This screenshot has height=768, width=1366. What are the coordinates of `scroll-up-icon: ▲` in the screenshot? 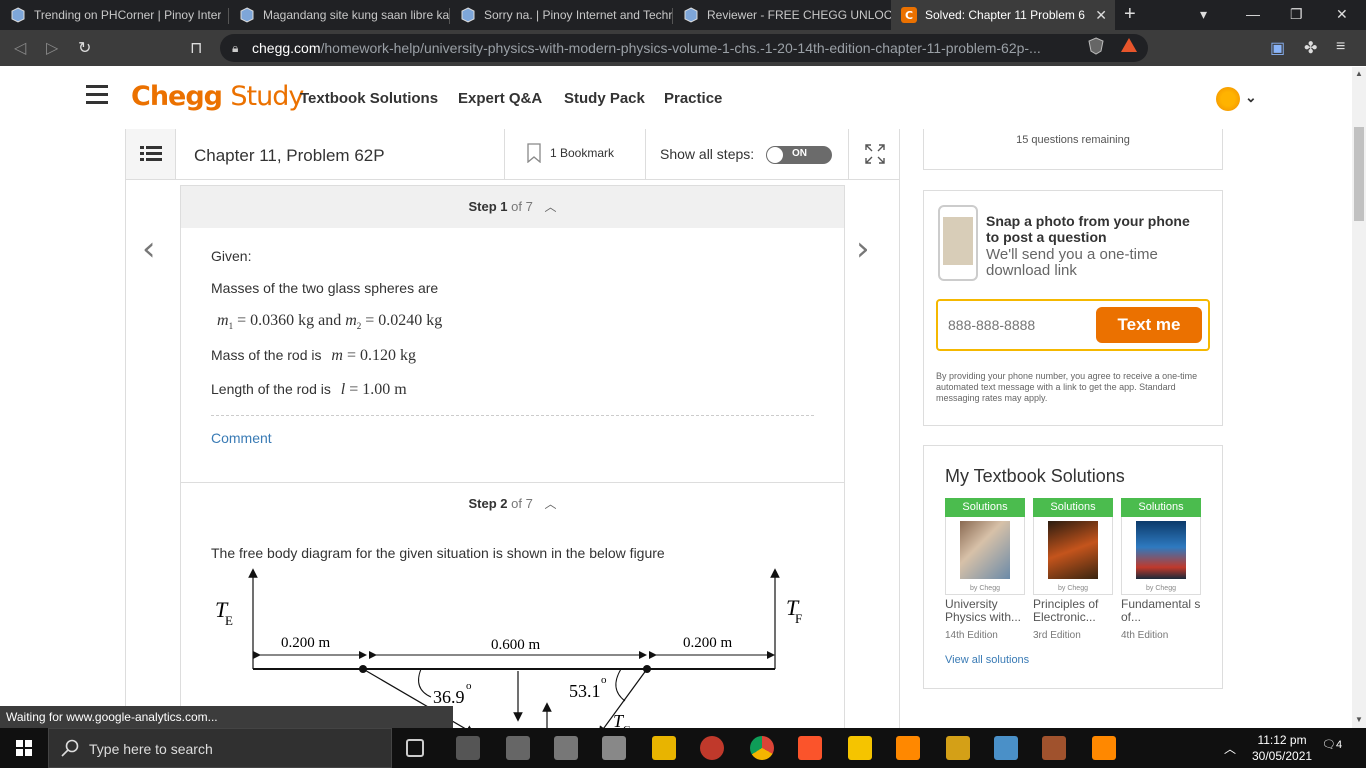 It's located at (1359, 73).